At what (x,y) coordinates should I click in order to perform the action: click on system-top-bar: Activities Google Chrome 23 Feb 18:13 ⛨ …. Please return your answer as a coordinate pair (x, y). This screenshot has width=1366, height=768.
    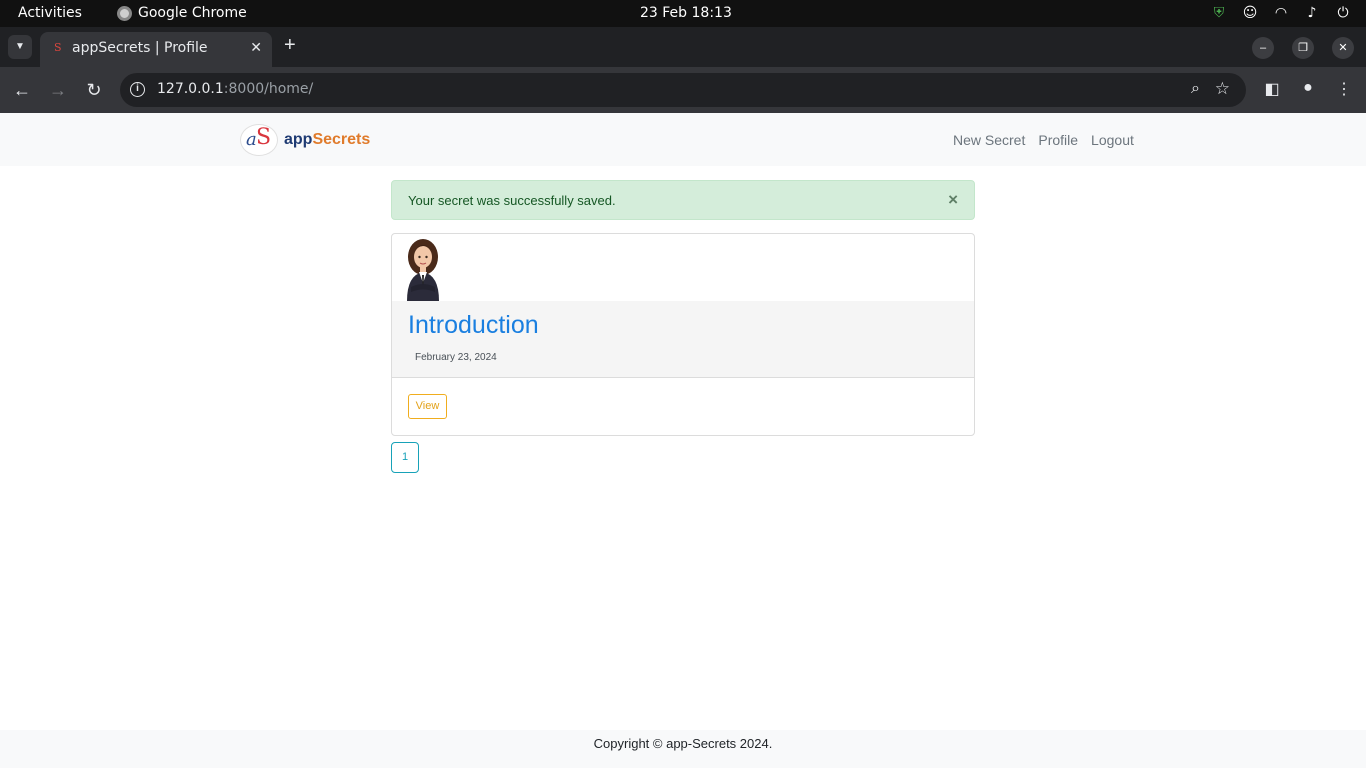
    Looking at the image, I should click on (683, 13).